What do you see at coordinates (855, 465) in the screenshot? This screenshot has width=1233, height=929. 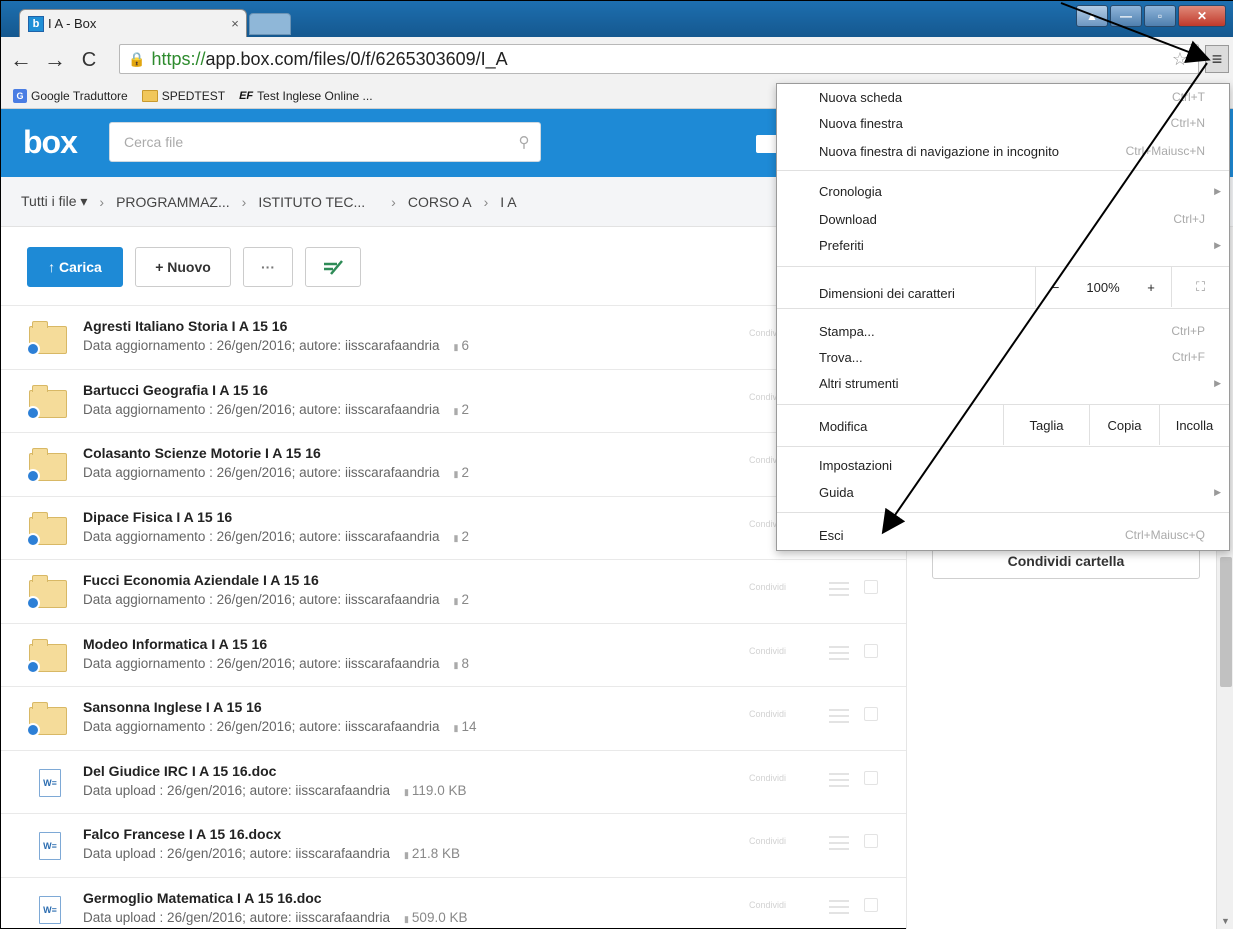 I see `menu-settings: Impostazioni` at bounding box center [855, 465].